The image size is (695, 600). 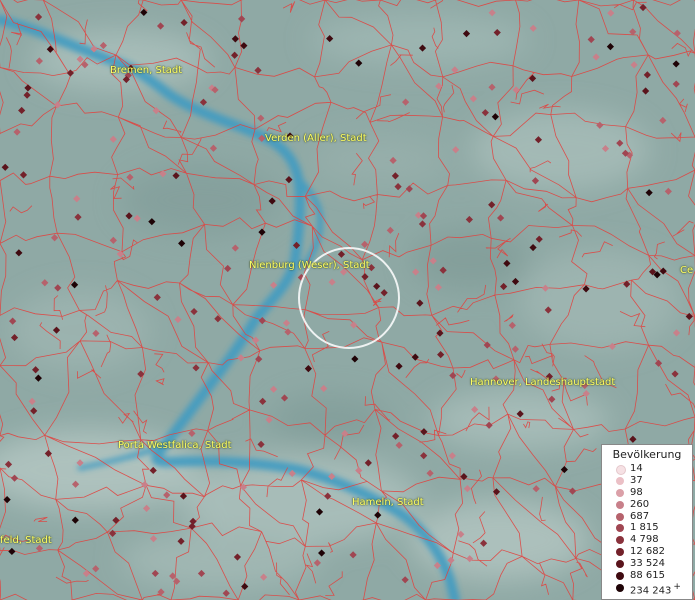 I want to click on legend-item: 98, so click(x=647, y=493).